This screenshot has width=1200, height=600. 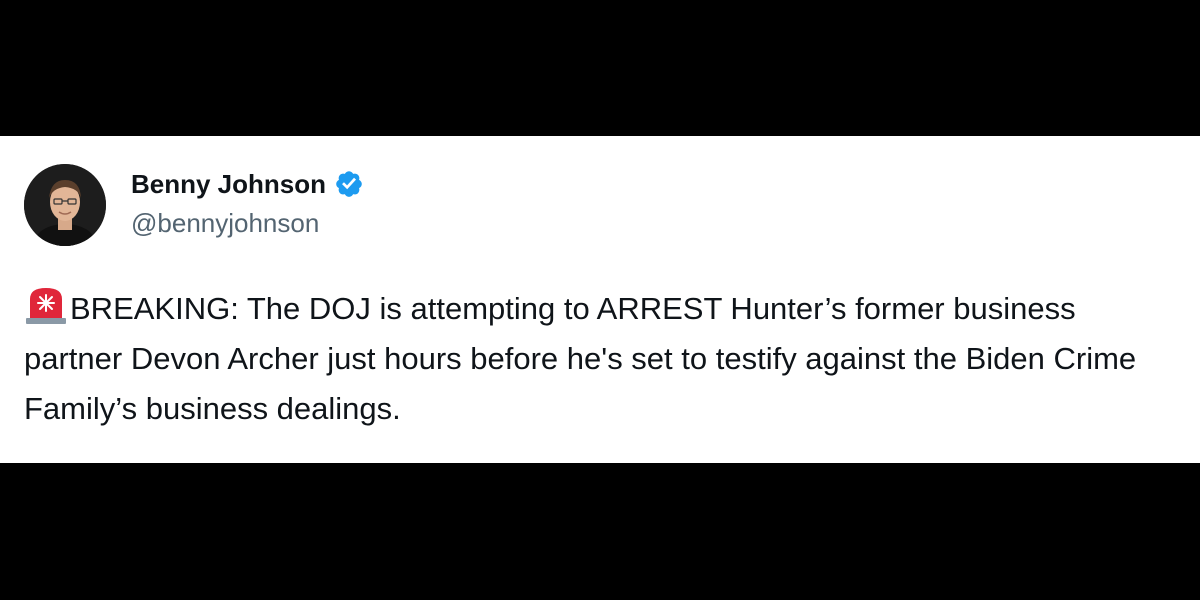 I want to click on verified-badge-icon, so click(x=349, y=184).